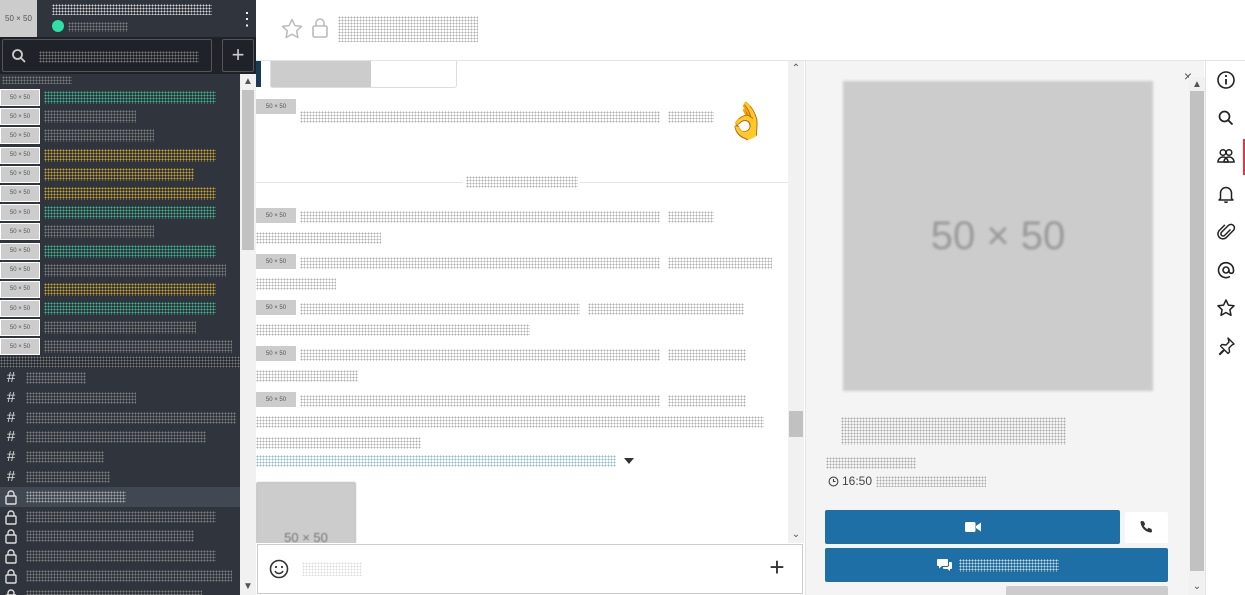 This screenshot has width=1245, height=595. Describe the element at coordinates (1226, 80) in the screenshot. I see `info-icon` at that location.